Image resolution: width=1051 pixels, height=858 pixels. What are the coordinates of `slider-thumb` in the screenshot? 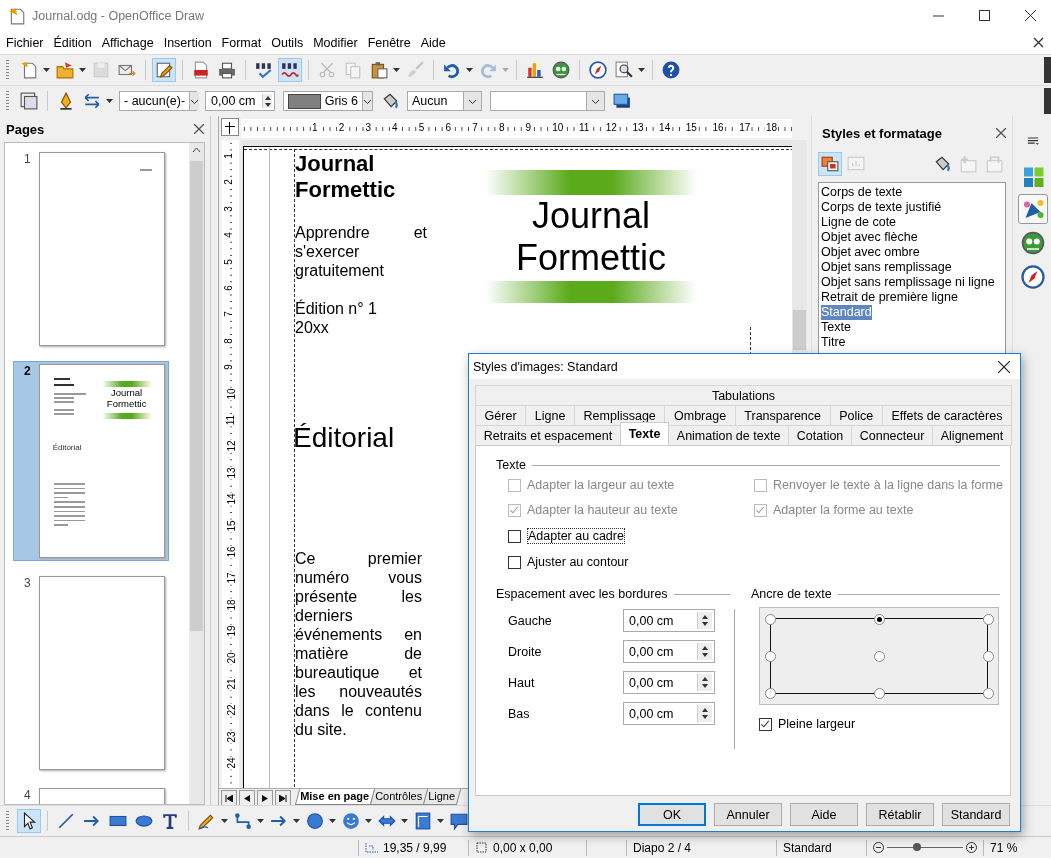 It's located at (917, 847).